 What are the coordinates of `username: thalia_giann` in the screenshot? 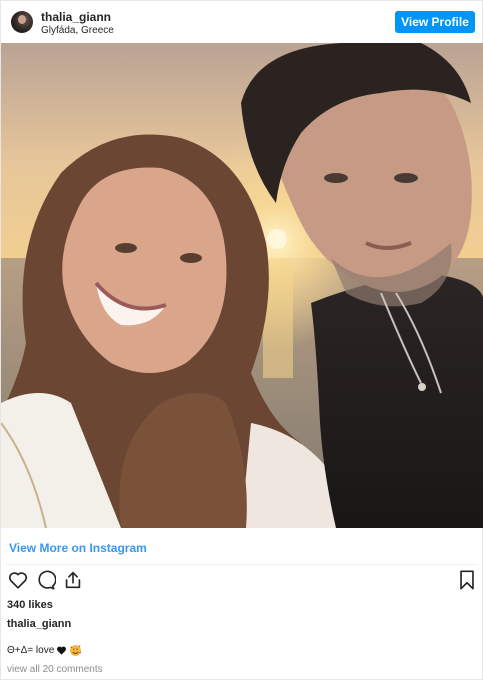 It's located at (76, 17).